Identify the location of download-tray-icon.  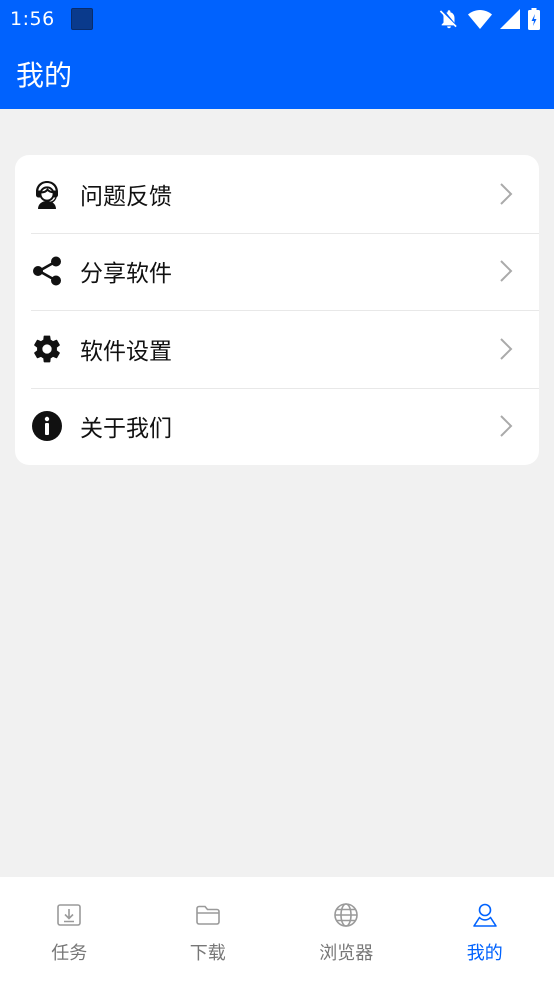
(69, 915).